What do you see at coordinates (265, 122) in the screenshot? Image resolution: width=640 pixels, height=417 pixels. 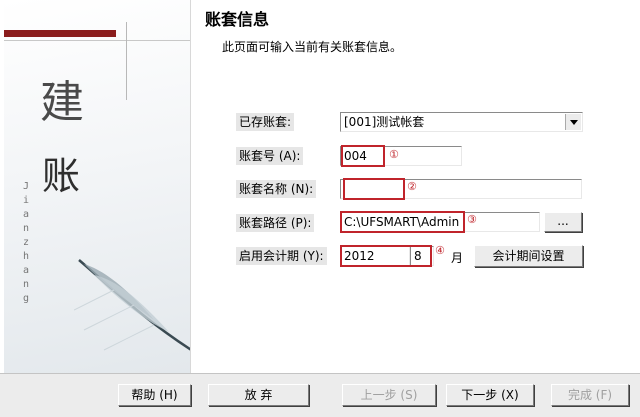 I see `existing-account-label: 已存账套:` at bounding box center [265, 122].